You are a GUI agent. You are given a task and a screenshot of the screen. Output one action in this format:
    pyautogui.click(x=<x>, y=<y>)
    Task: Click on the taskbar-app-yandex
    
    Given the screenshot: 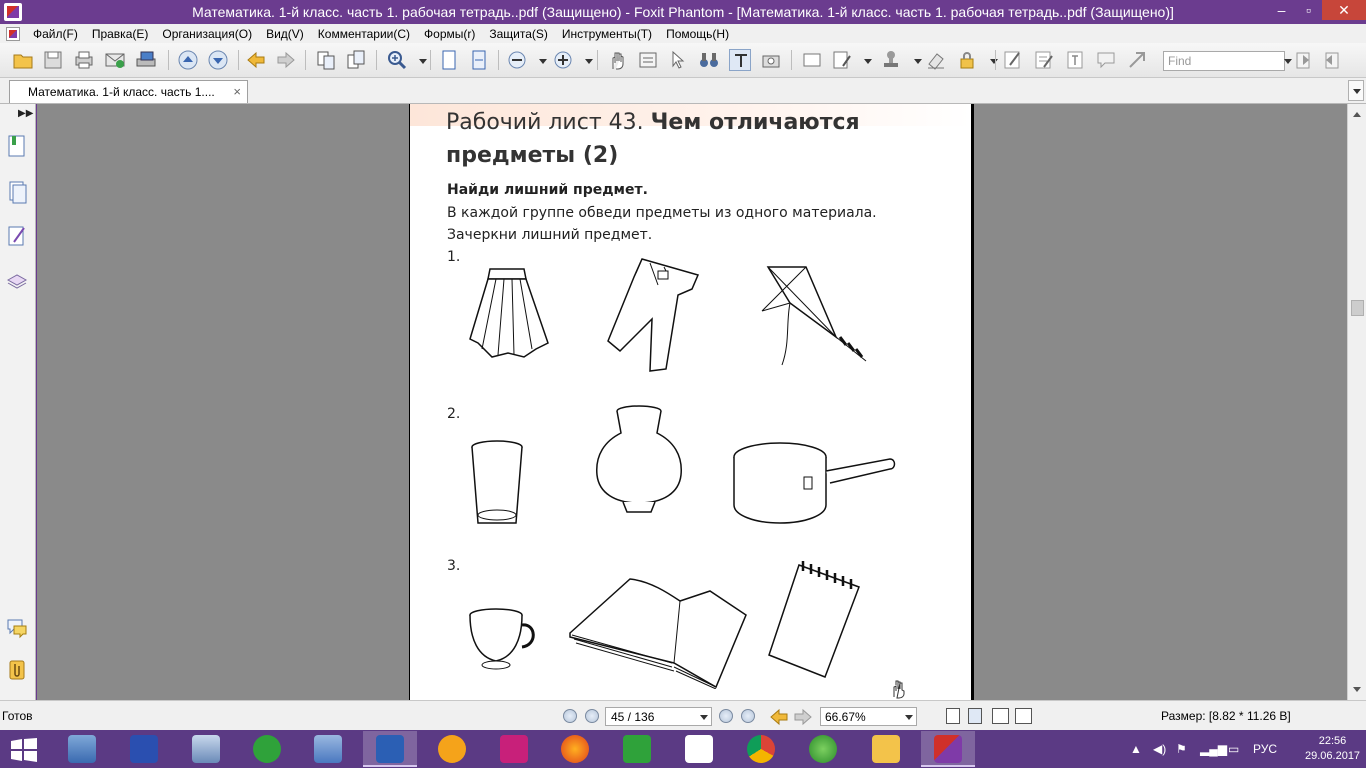 What is the action you would take?
    pyautogui.click(x=699, y=749)
    